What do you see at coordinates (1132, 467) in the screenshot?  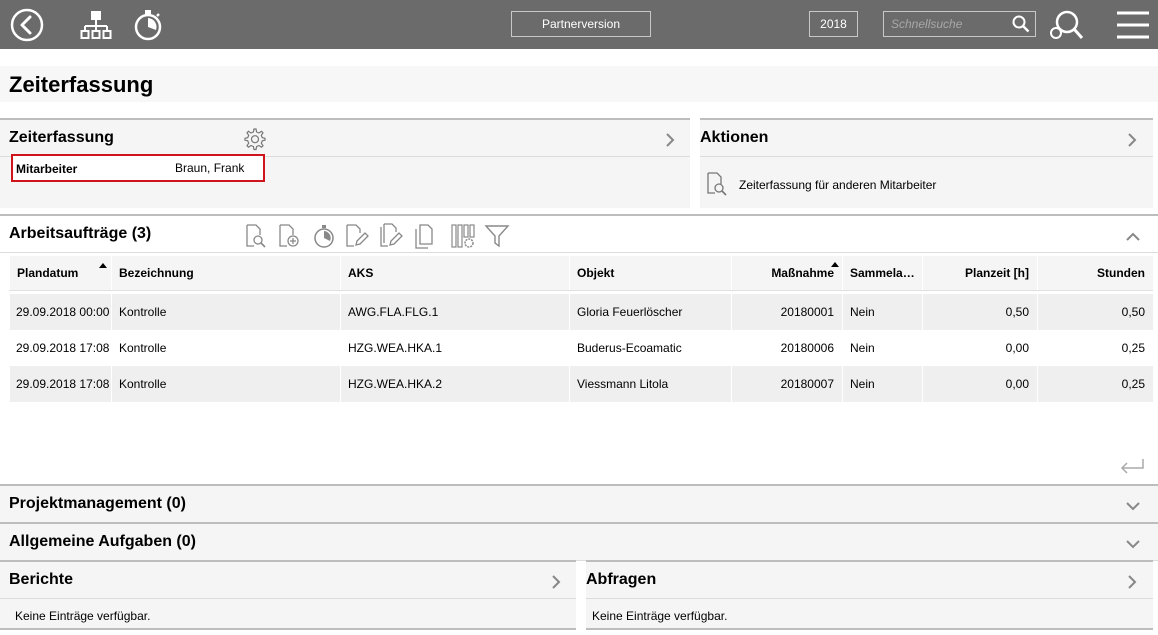 I see `return-icon` at bounding box center [1132, 467].